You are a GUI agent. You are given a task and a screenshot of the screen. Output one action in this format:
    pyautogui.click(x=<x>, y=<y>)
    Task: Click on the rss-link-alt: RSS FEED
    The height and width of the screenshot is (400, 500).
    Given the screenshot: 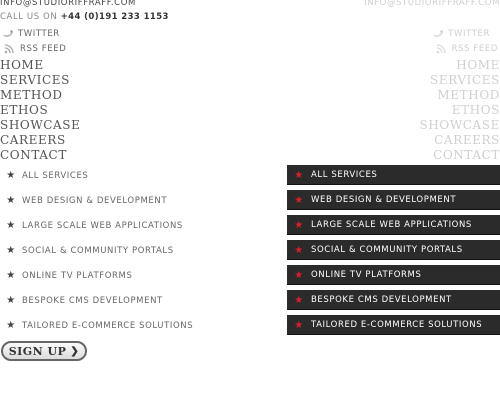 What is the action you would take?
    pyautogui.click(x=467, y=49)
    